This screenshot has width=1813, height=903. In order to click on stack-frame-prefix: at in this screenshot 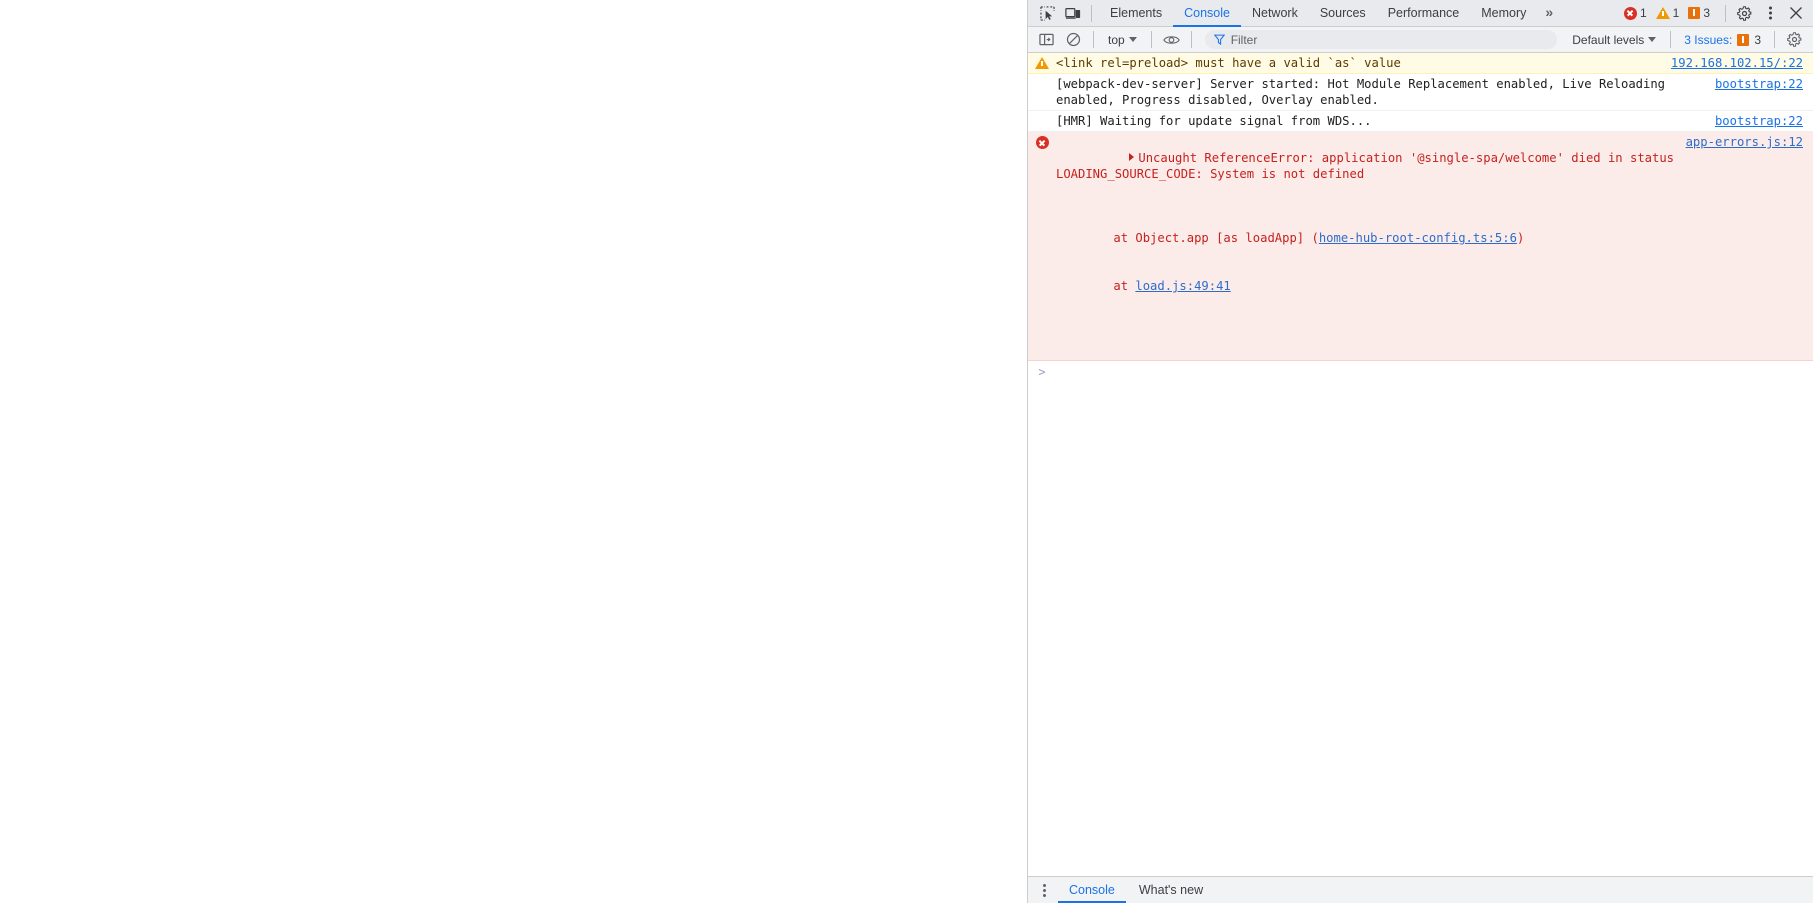, I will do `click(1110, 286)`.